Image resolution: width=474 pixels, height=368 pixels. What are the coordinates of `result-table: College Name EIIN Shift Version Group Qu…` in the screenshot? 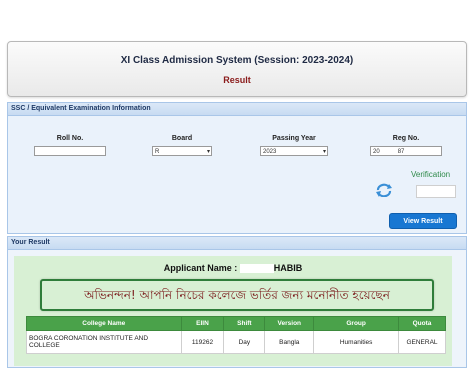 It's located at (236, 335).